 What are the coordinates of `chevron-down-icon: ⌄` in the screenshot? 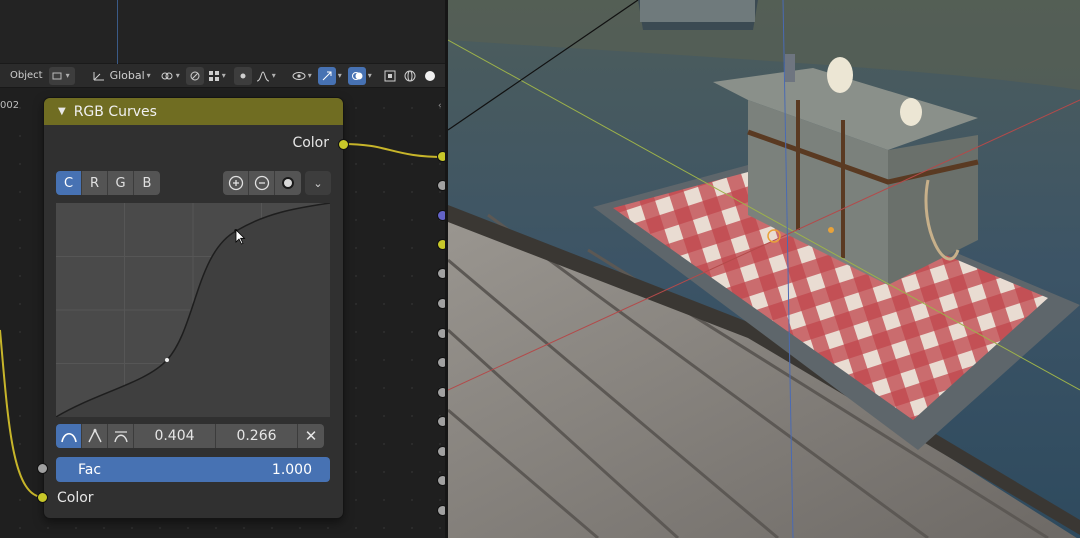 It's located at (318, 183).